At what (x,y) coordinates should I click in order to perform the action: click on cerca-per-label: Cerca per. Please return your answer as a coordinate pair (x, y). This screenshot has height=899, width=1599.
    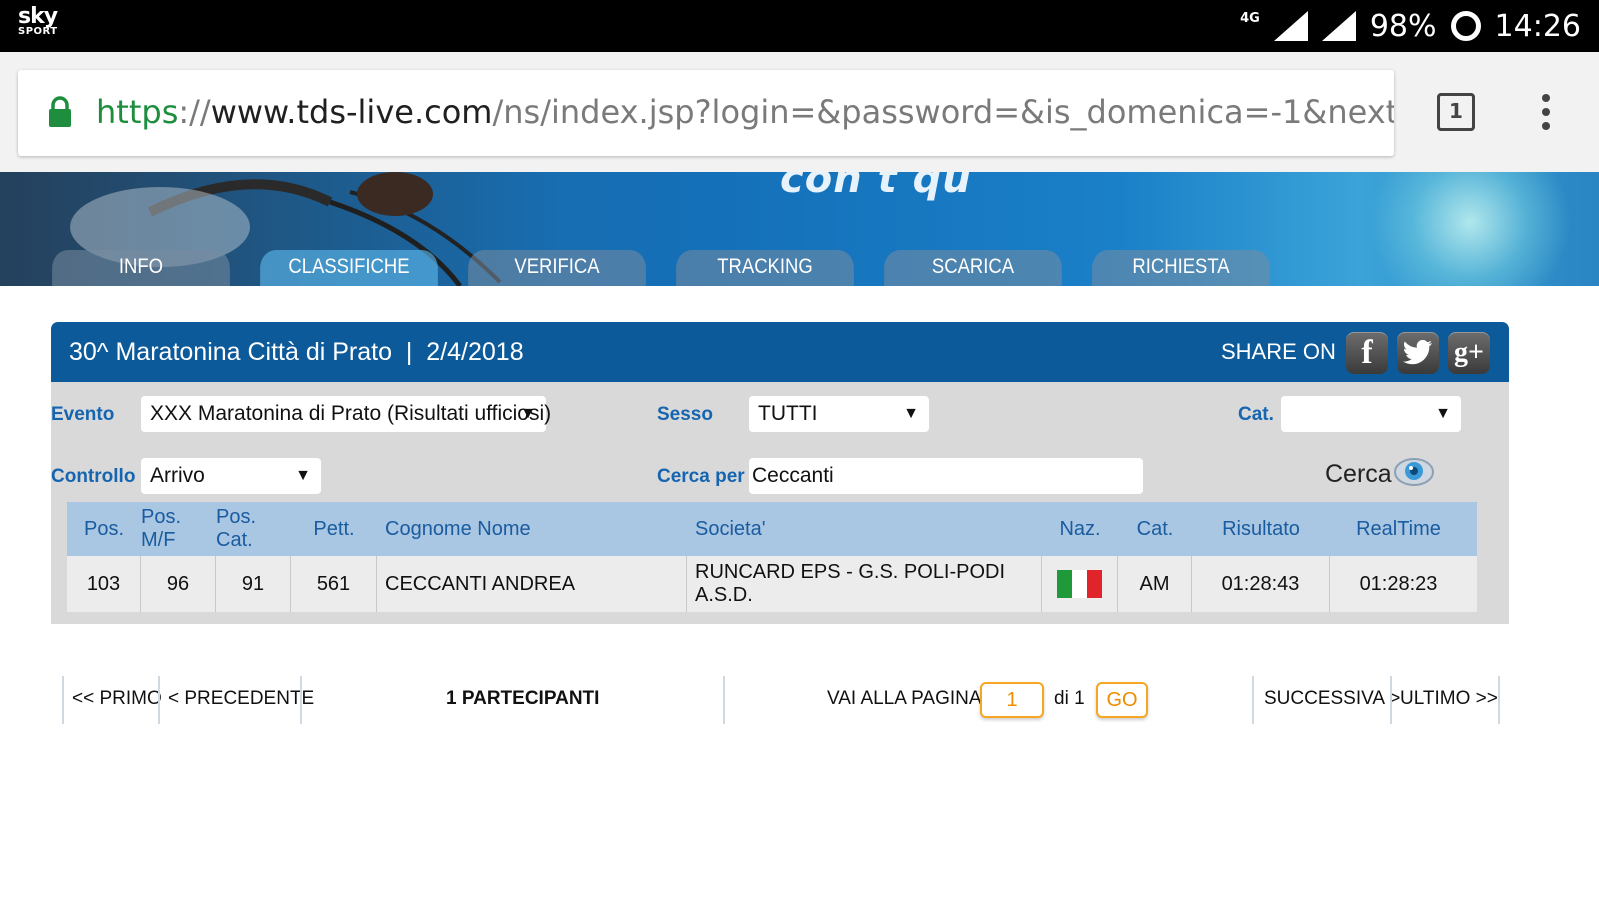
    Looking at the image, I should click on (701, 476).